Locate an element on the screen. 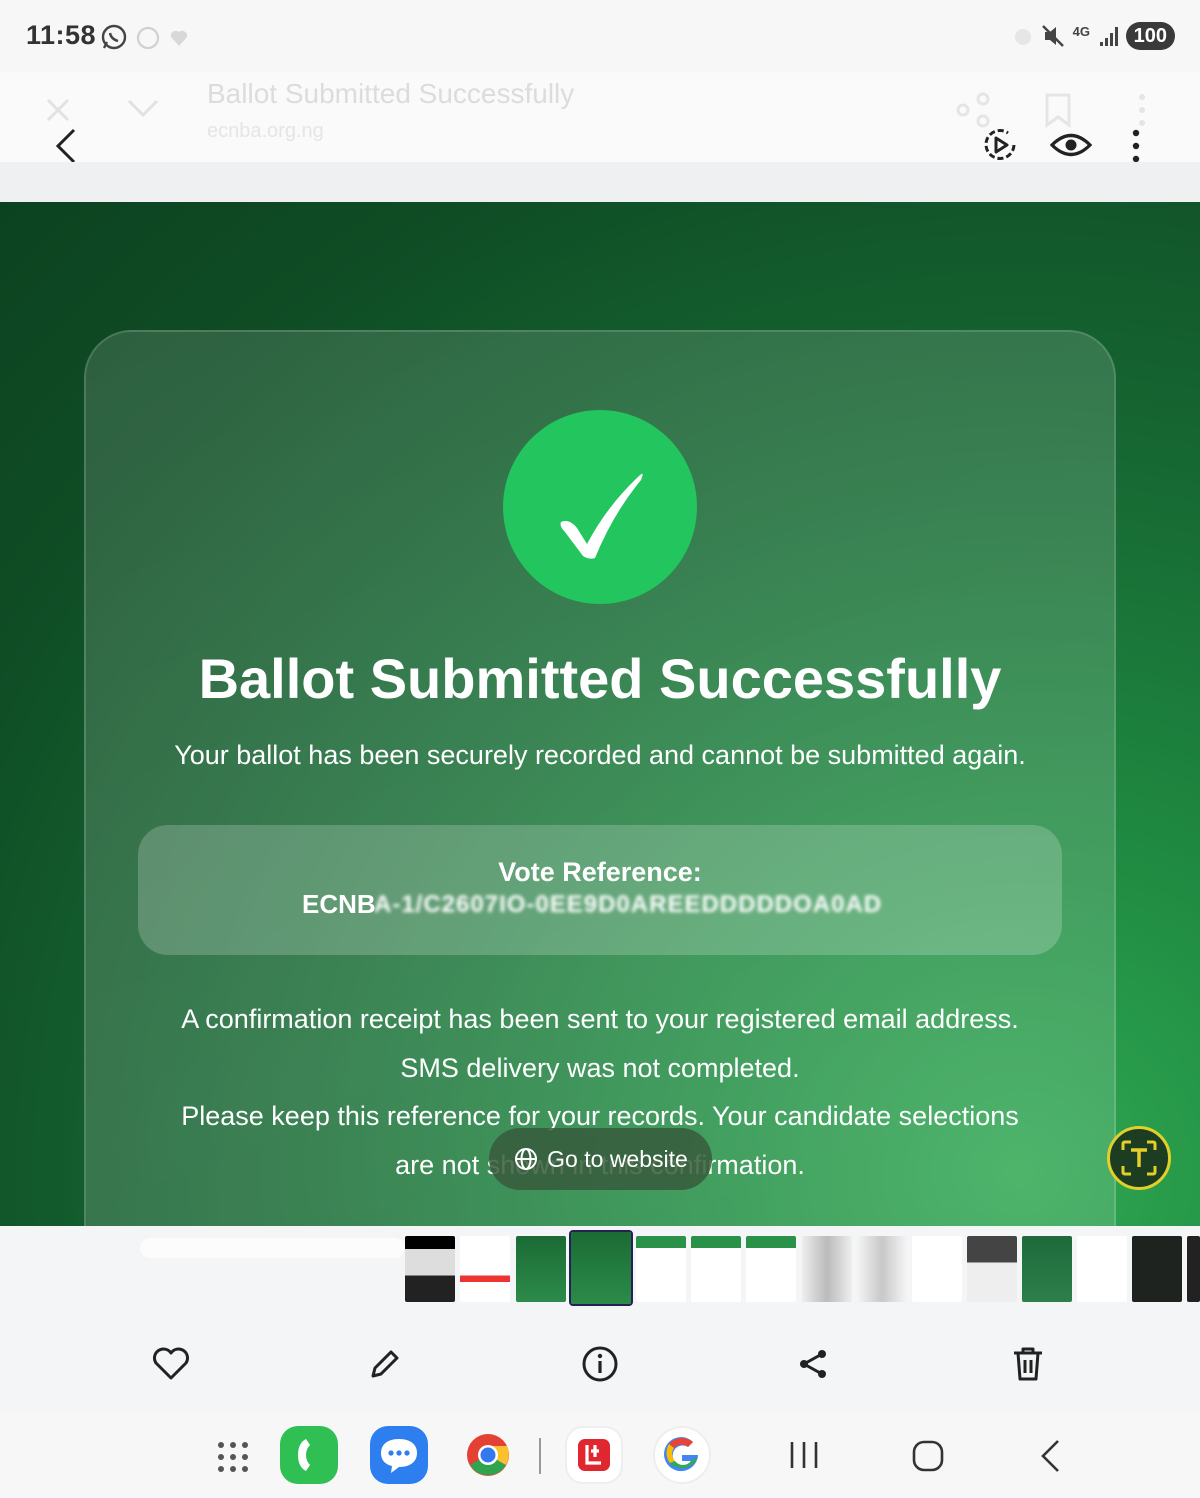 The width and height of the screenshot is (1200, 1498). ghost-share-icon is located at coordinates (973, 110).